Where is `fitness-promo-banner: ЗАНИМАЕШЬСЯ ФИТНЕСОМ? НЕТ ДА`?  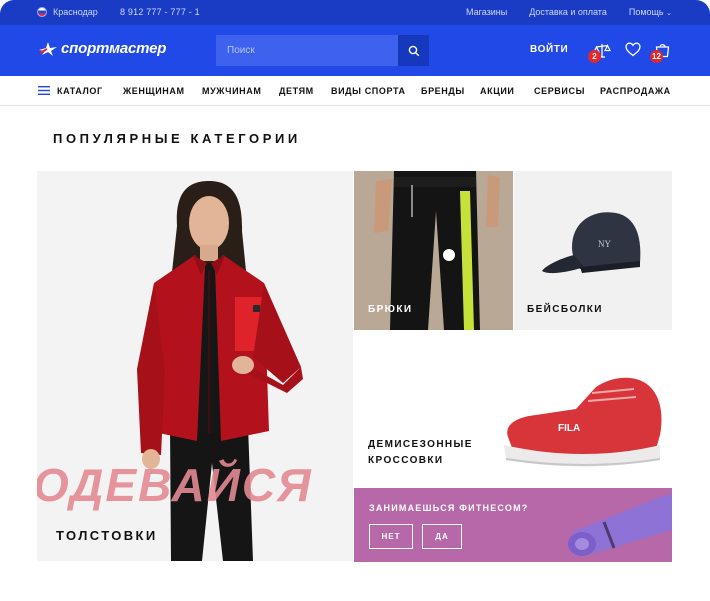 fitness-promo-banner: ЗАНИМАЕШЬСЯ ФИТНЕСОМ? НЕТ ДА is located at coordinates (513, 525).